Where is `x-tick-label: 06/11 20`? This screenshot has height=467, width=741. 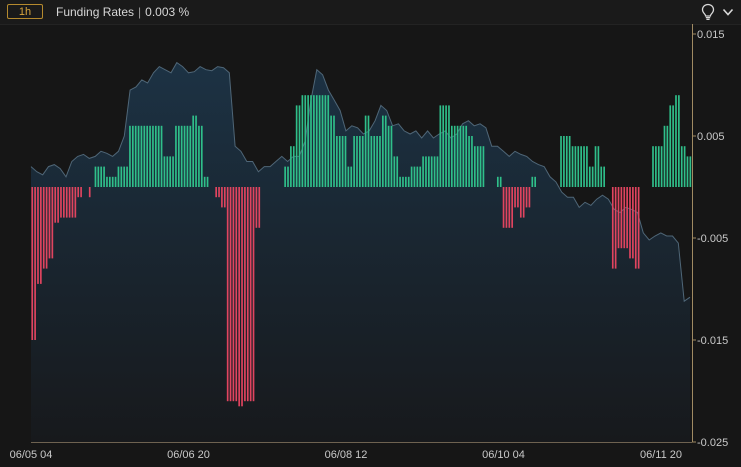 x-tick-label: 06/11 20 is located at coordinates (661, 455).